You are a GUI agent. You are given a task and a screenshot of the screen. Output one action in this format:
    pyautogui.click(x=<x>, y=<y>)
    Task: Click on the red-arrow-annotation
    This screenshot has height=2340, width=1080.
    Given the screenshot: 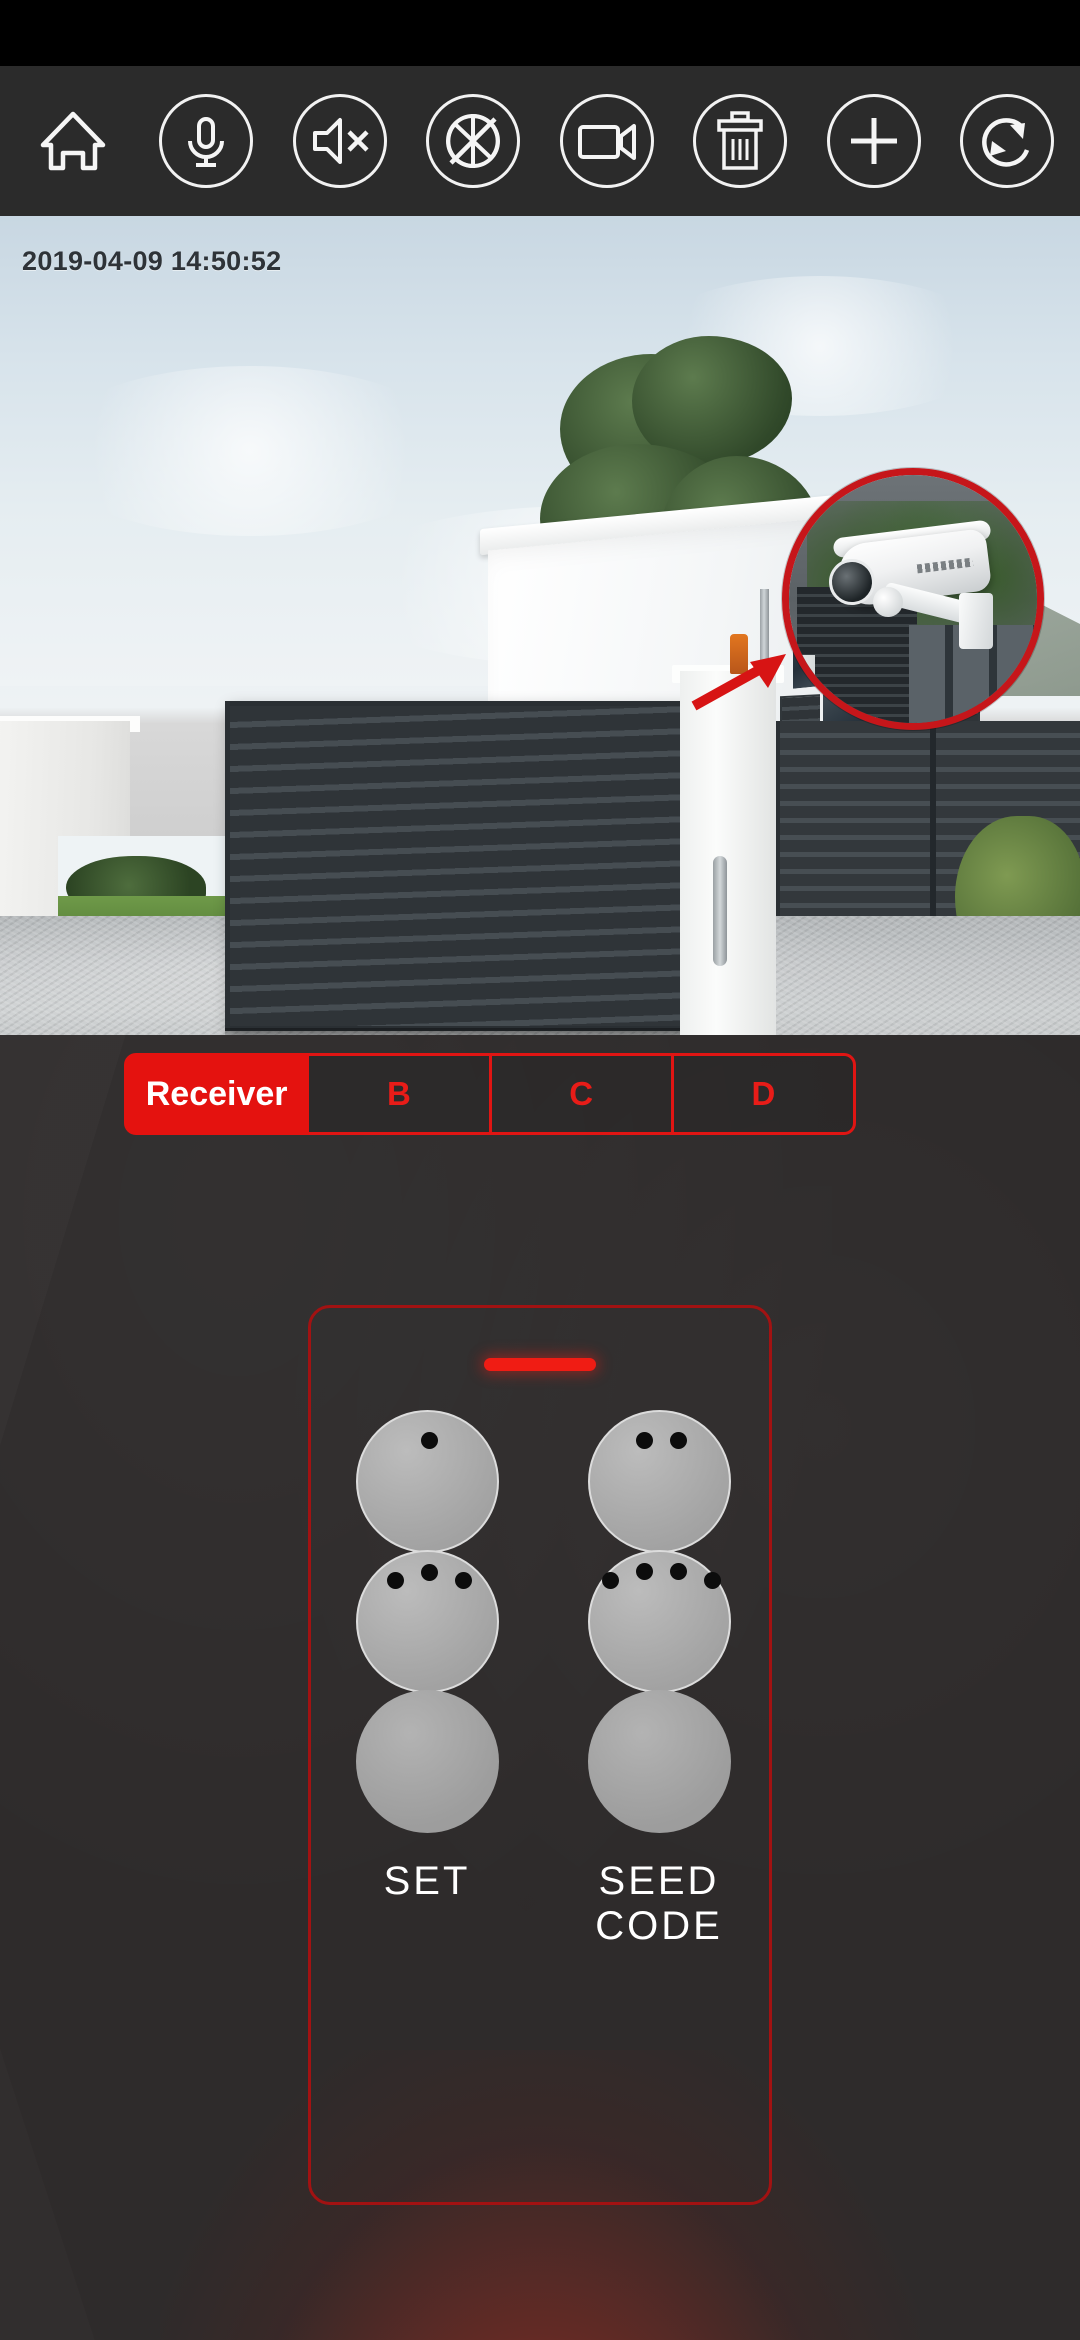 What is the action you would take?
    pyautogui.click(x=738, y=682)
    